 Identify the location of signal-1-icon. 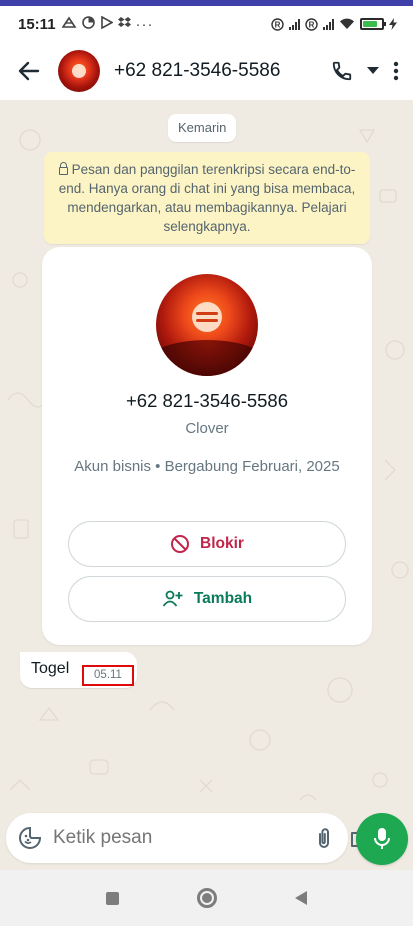
(294, 24).